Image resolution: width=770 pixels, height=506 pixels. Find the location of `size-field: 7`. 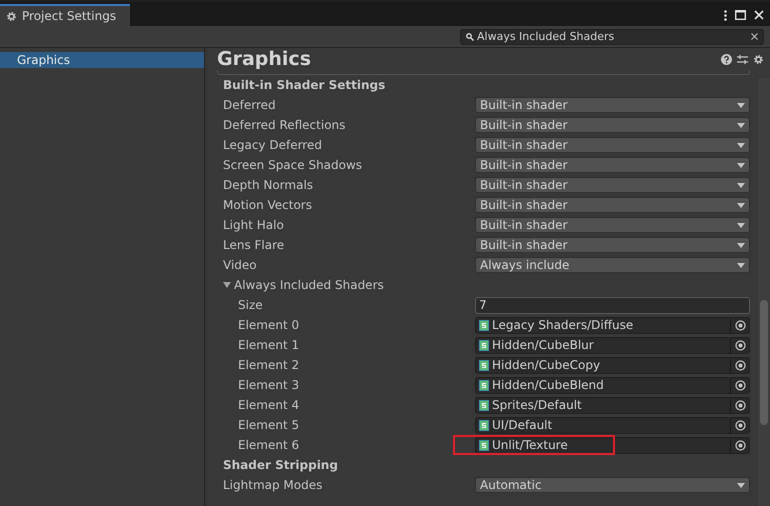

size-field: 7 is located at coordinates (612, 305).